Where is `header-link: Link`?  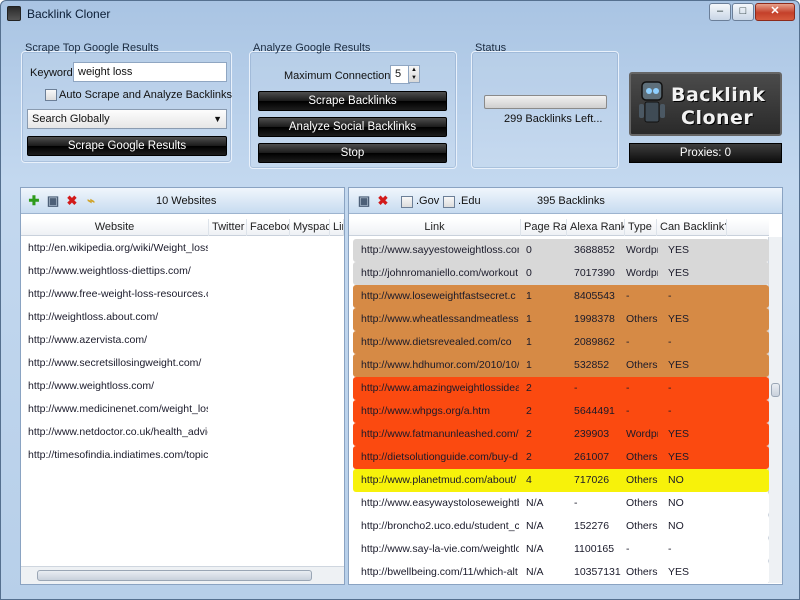
header-link: Link is located at coordinates (435, 227).